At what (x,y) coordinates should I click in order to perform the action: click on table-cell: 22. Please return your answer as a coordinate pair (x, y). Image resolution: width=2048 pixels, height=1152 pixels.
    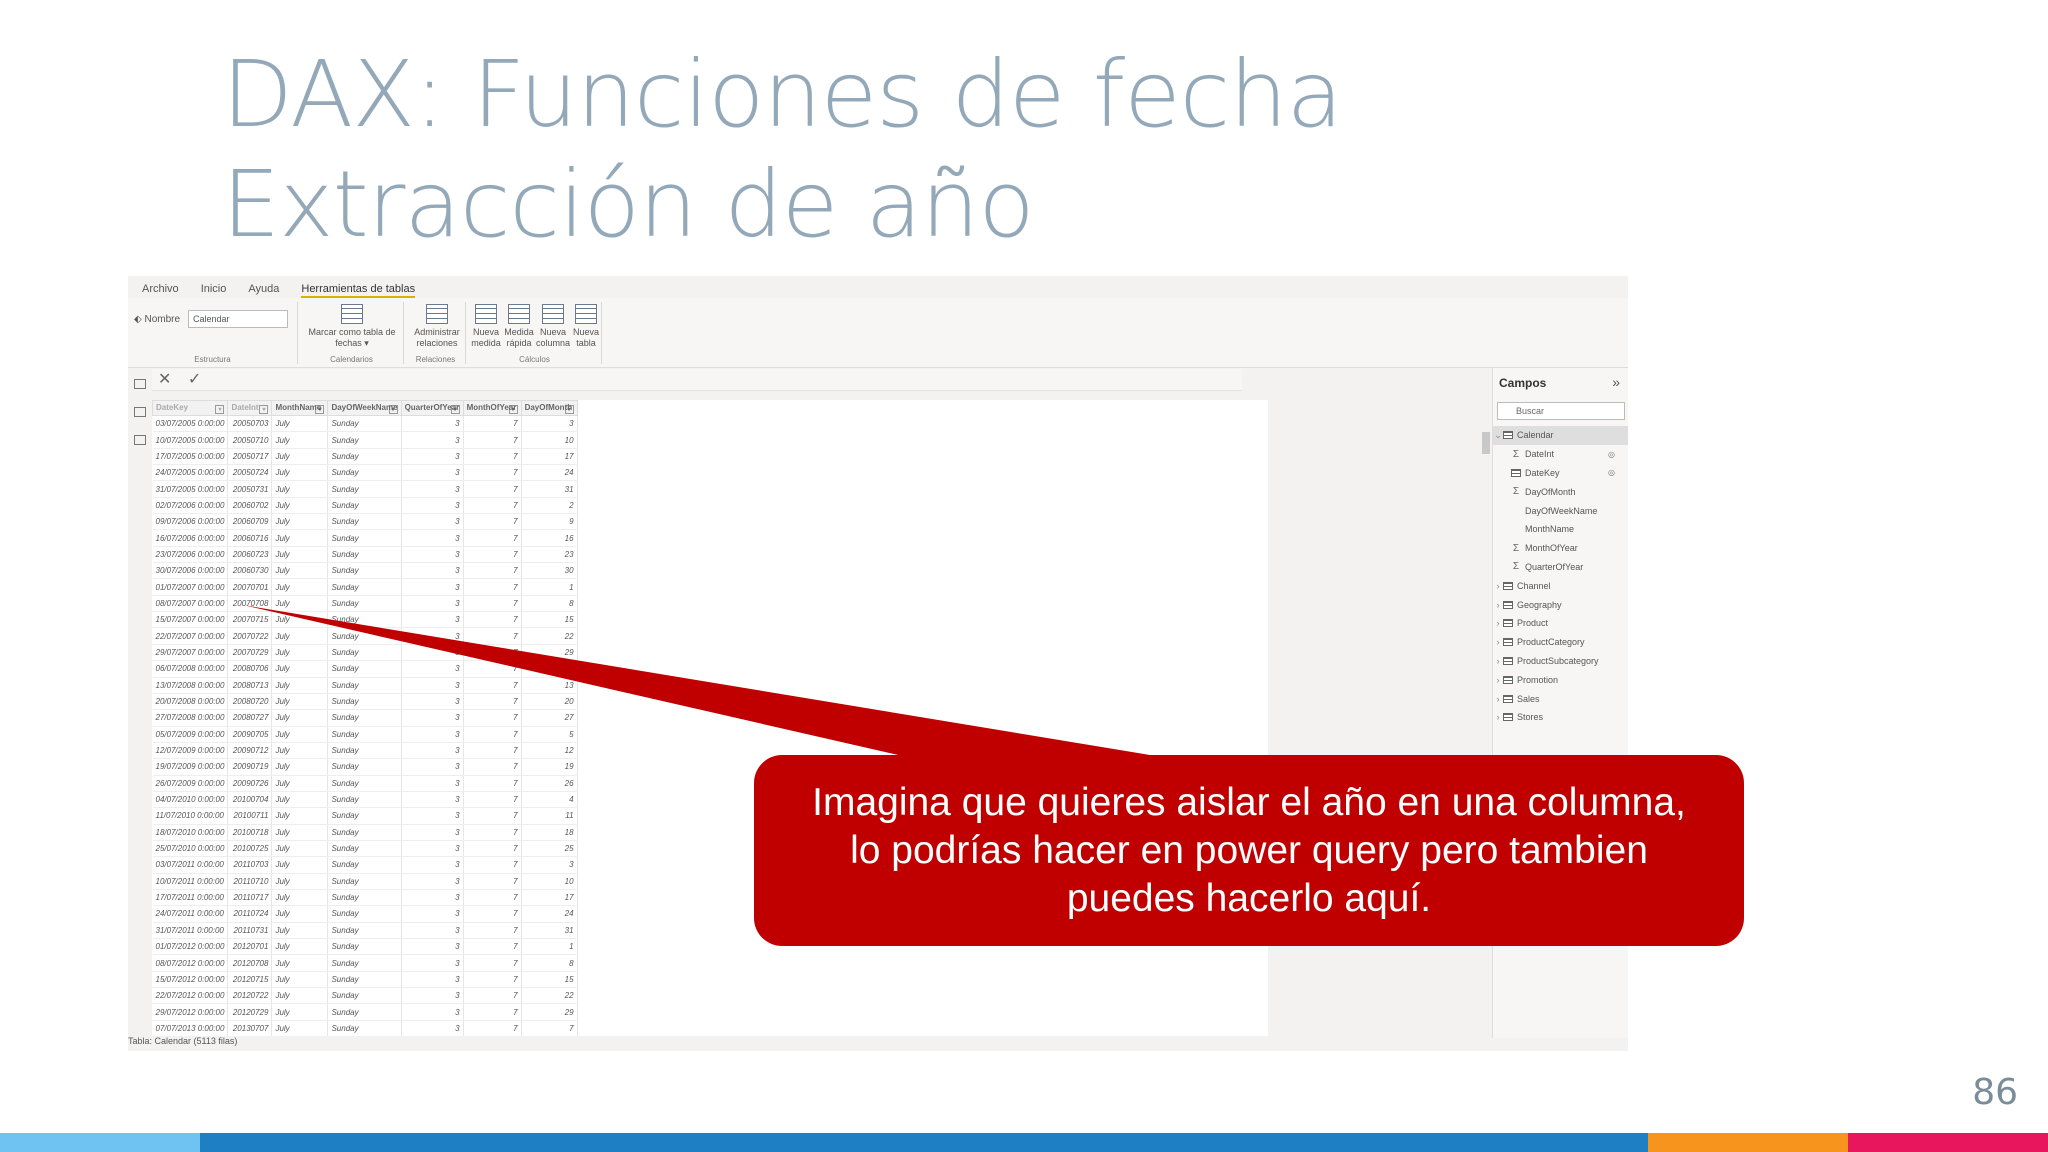
    Looking at the image, I should click on (549, 996).